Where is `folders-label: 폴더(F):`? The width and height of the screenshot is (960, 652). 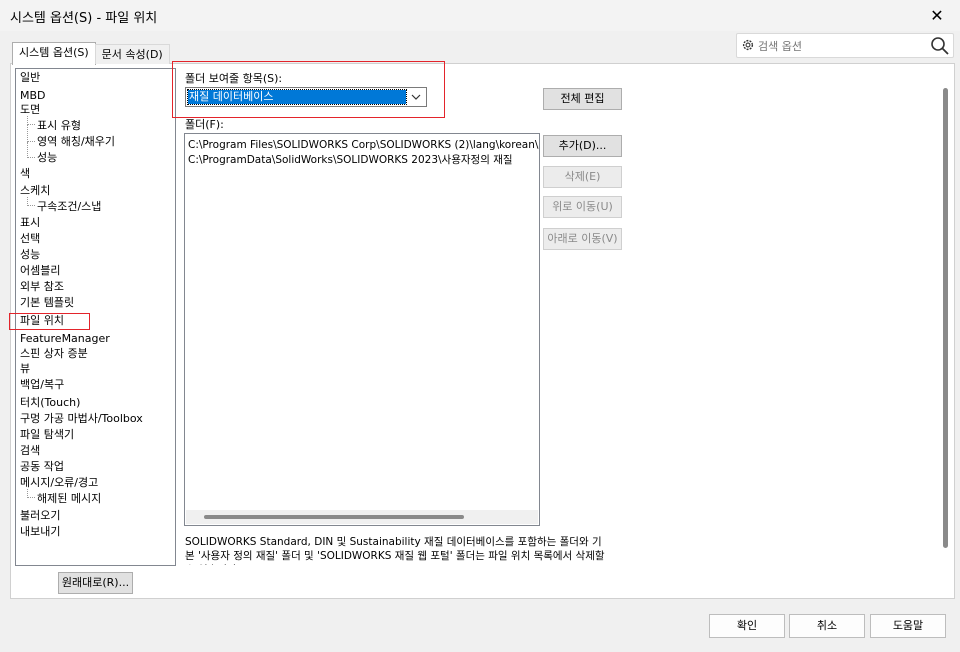 folders-label: 폴더(F): is located at coordinates (204, 124).